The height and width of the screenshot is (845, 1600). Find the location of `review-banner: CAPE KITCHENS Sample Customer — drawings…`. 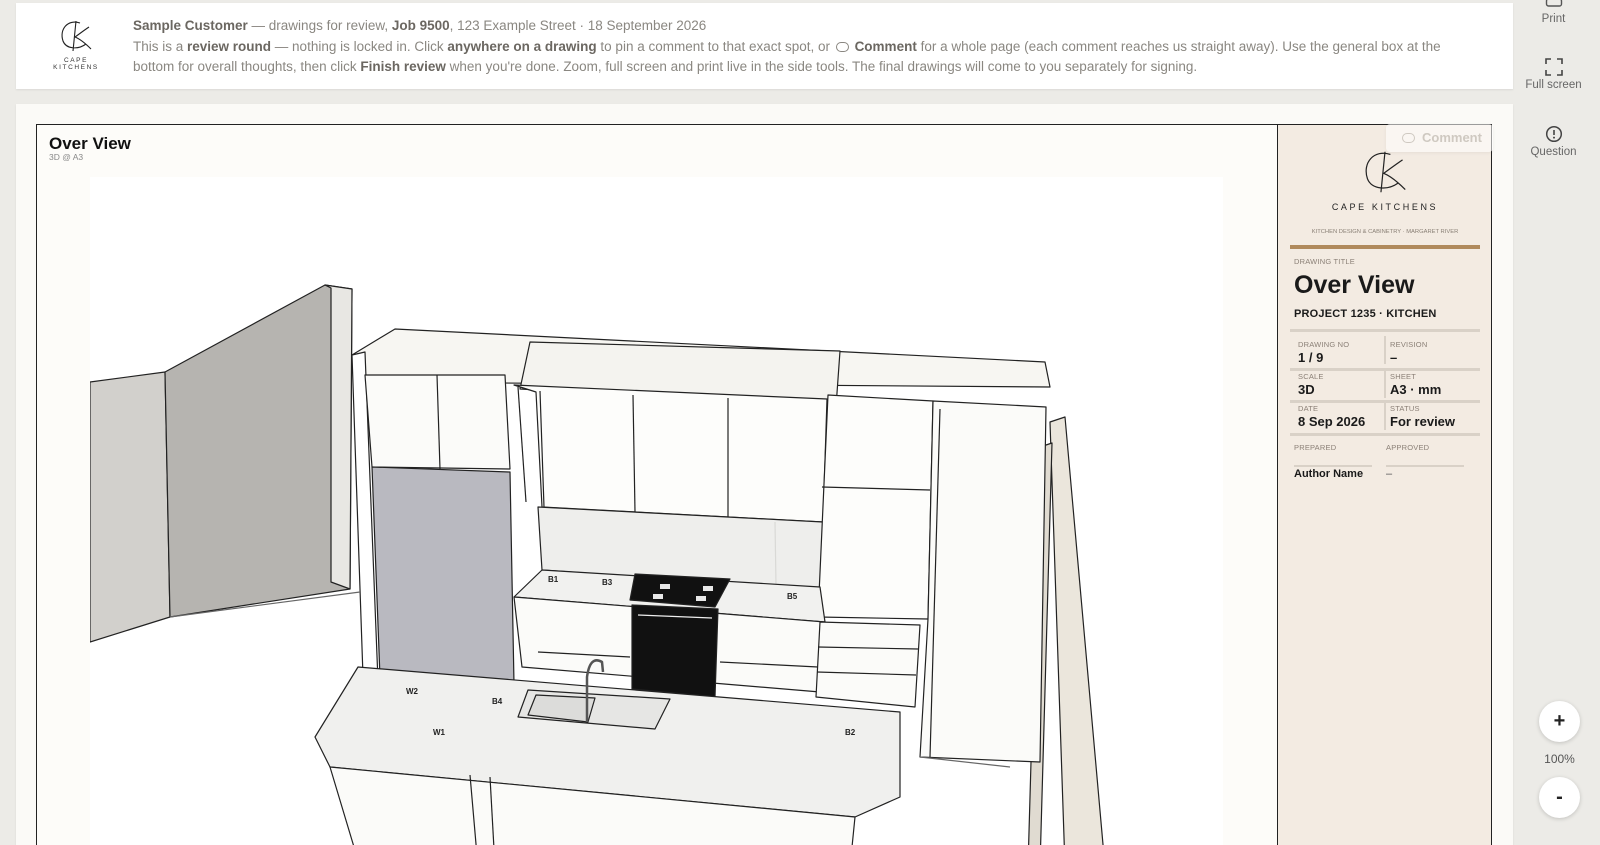

review-banner: CAPE KITCHENS Sample Customer — drawings… is located at coordinates (764, 46).